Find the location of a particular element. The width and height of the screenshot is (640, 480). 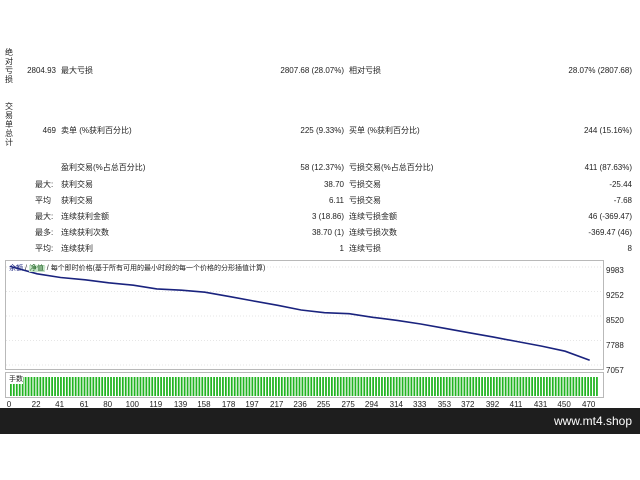

lots-chart: 手数 is located at coordinates (304, 385).